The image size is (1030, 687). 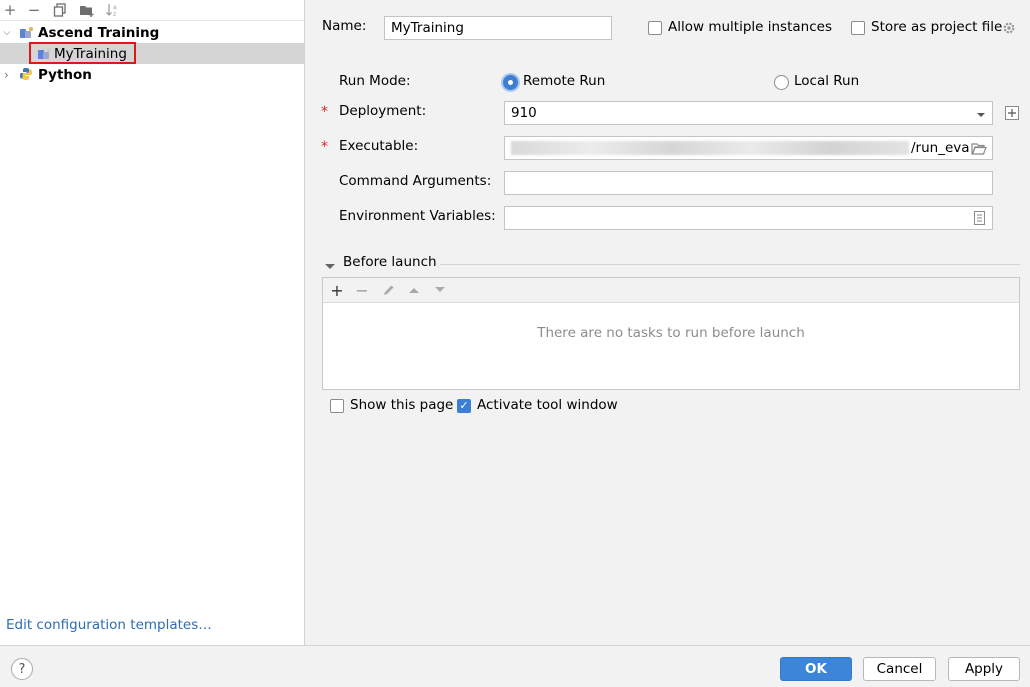 I want to click on chevron-down-icon: ⌵, so click(x=7, y=32).